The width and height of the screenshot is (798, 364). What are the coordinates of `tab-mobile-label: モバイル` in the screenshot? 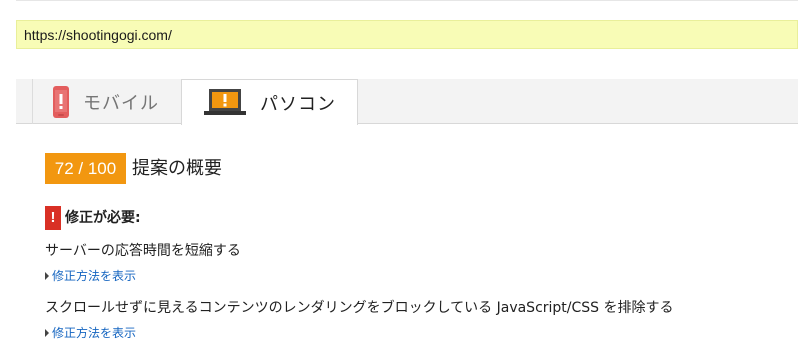 It's located at (121, 103).